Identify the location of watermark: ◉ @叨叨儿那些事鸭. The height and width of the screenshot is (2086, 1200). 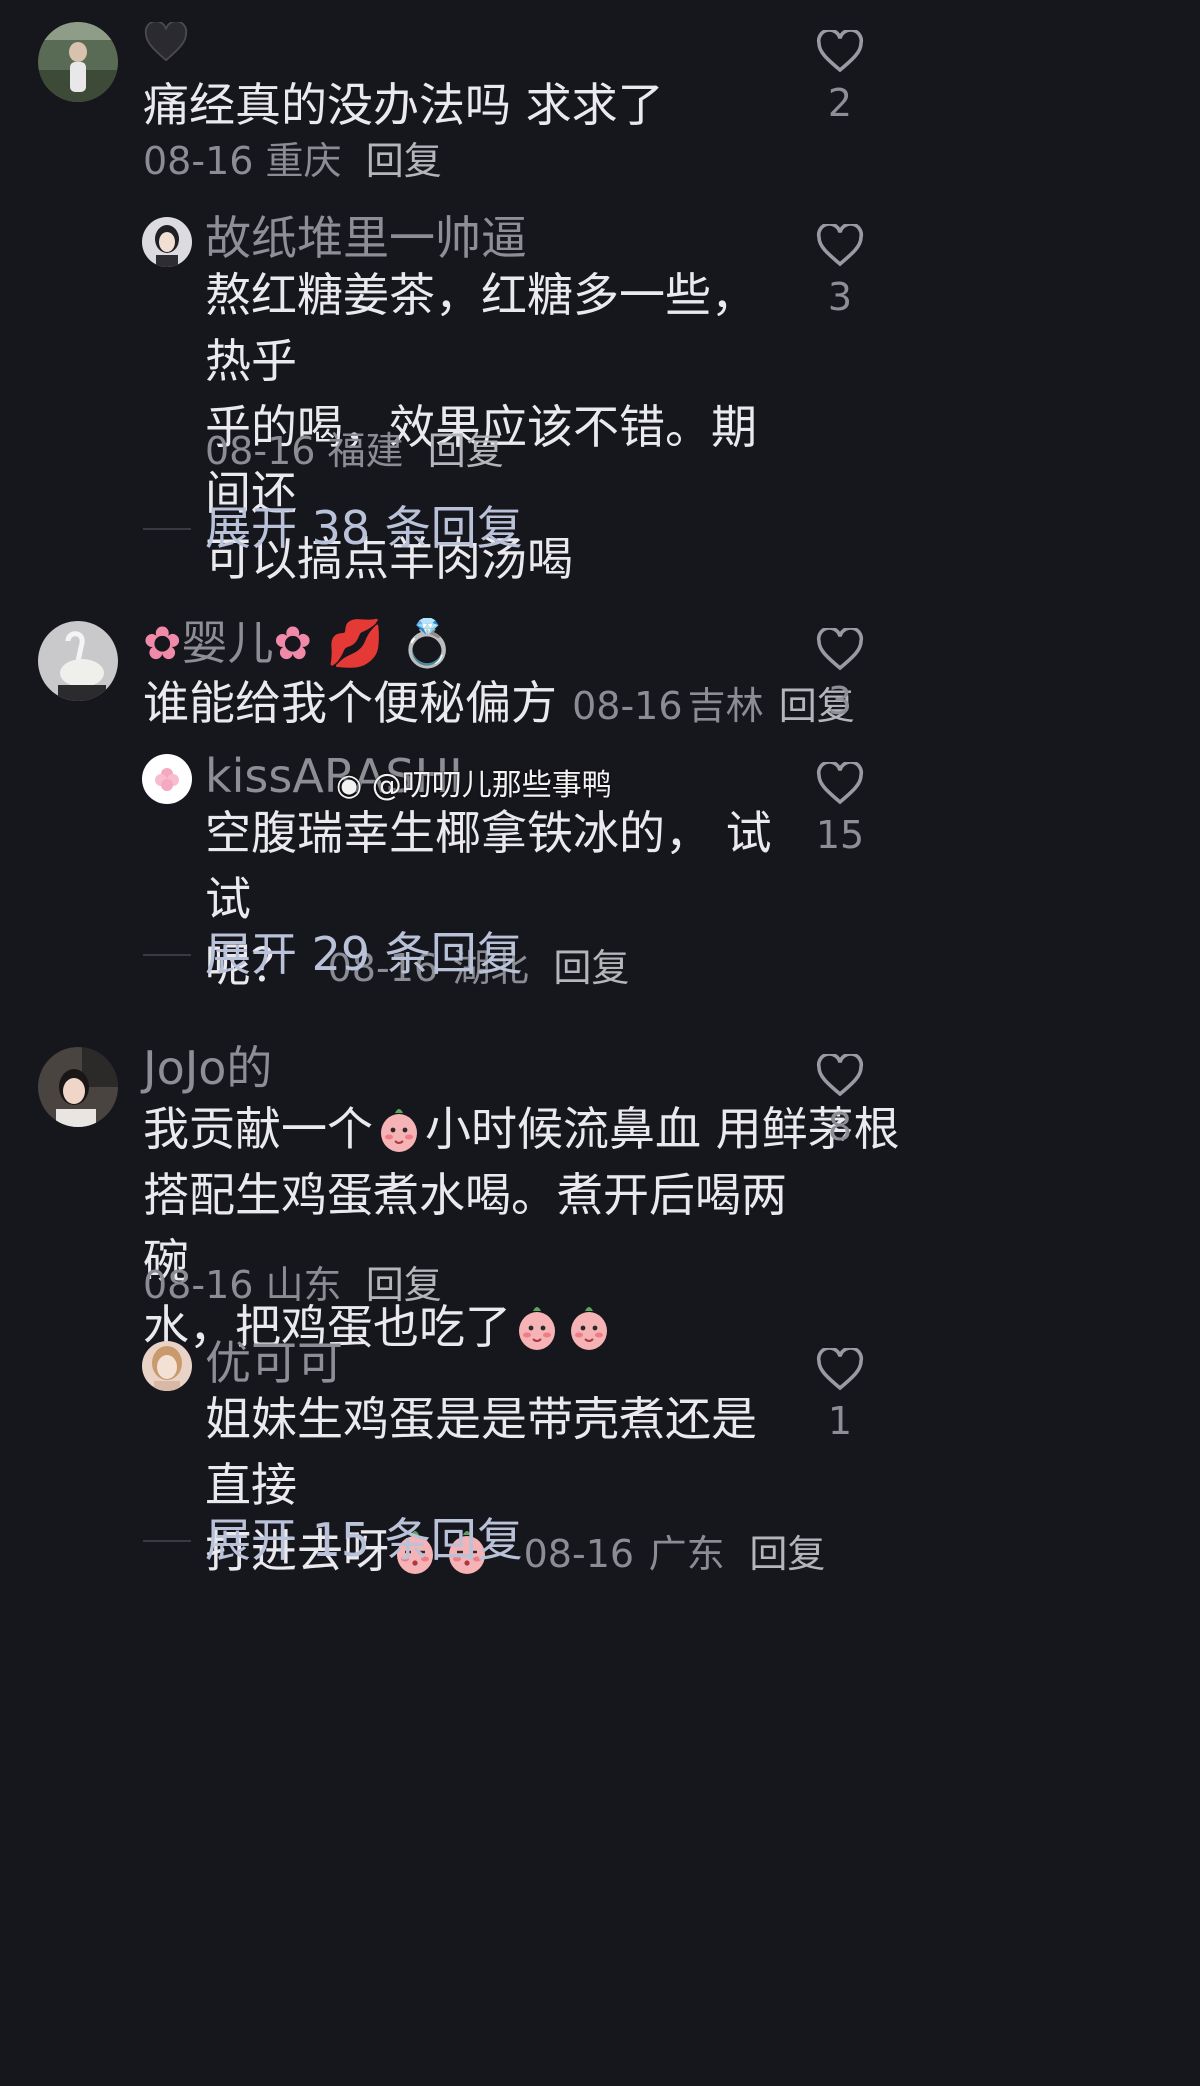
(474, 786).